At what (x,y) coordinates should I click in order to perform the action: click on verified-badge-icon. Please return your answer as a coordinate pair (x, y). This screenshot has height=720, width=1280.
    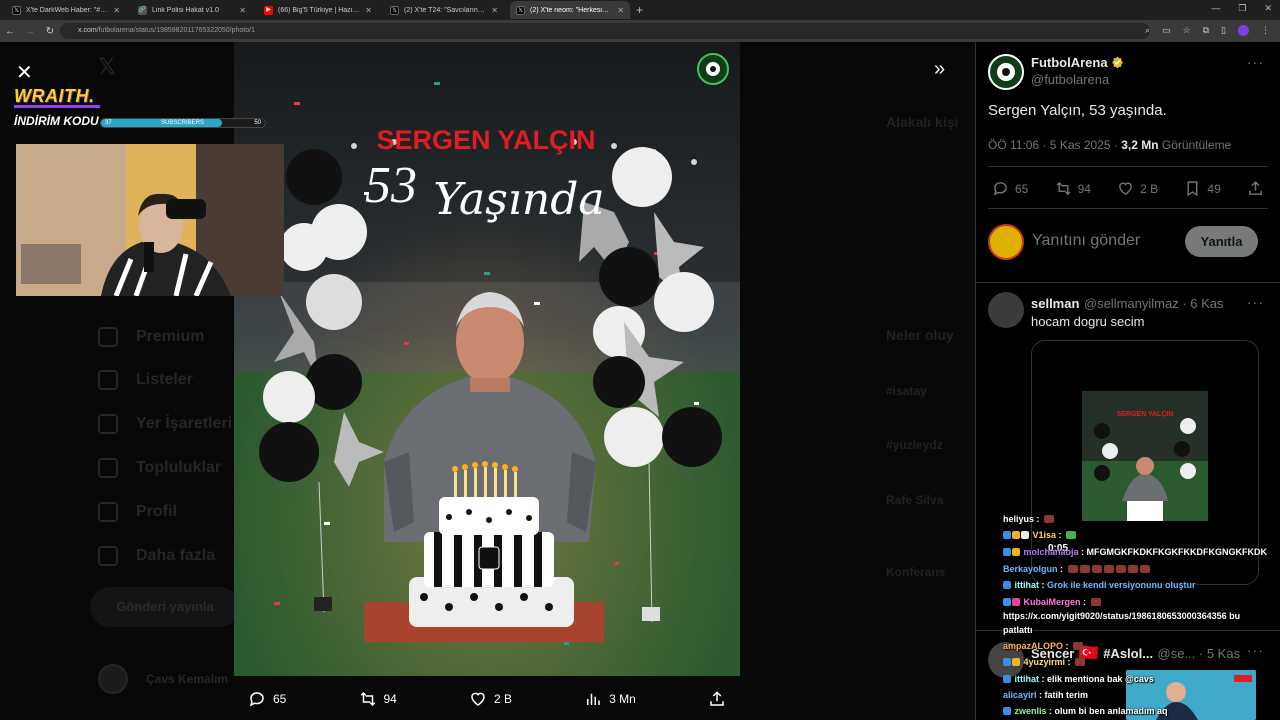
    Looking at the image, I should click on (1117, 62).